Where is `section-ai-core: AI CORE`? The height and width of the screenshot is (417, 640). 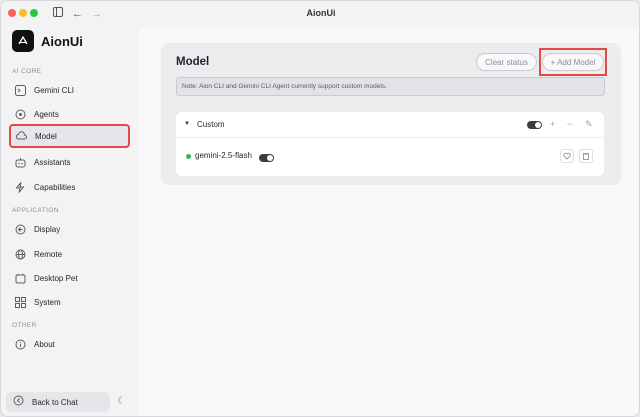 section-ai-core: AI CORE is located at coordinates (27, 71).